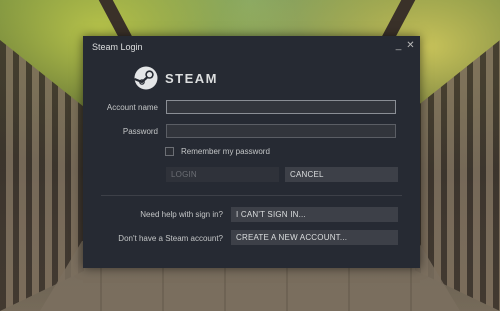  What do you see at coordinates (225, 151) in the screenshot?
I see `remember-password-label: Remember my password` at bounding box center [225, 151].